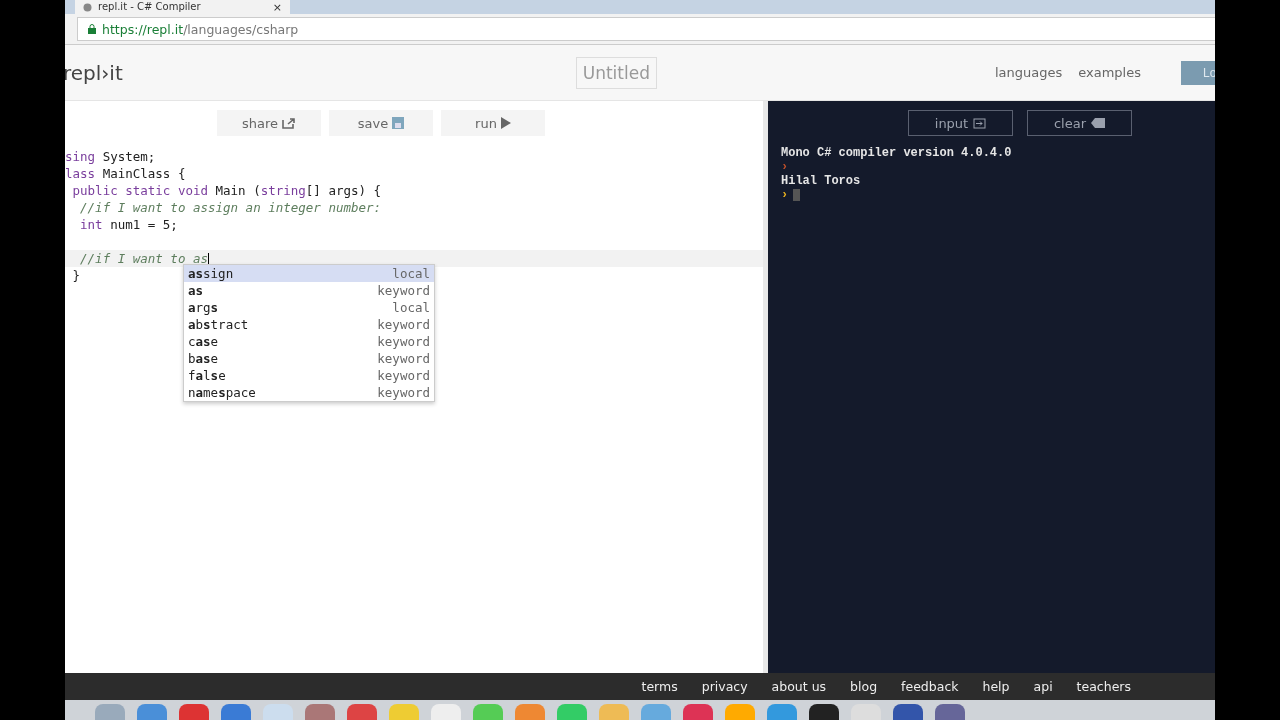 The height and width of the screenshot is (720, 1280). Describe the element at coordinates (309, 290) in the screenshot. I see `completion-item: as keyword` at that location.